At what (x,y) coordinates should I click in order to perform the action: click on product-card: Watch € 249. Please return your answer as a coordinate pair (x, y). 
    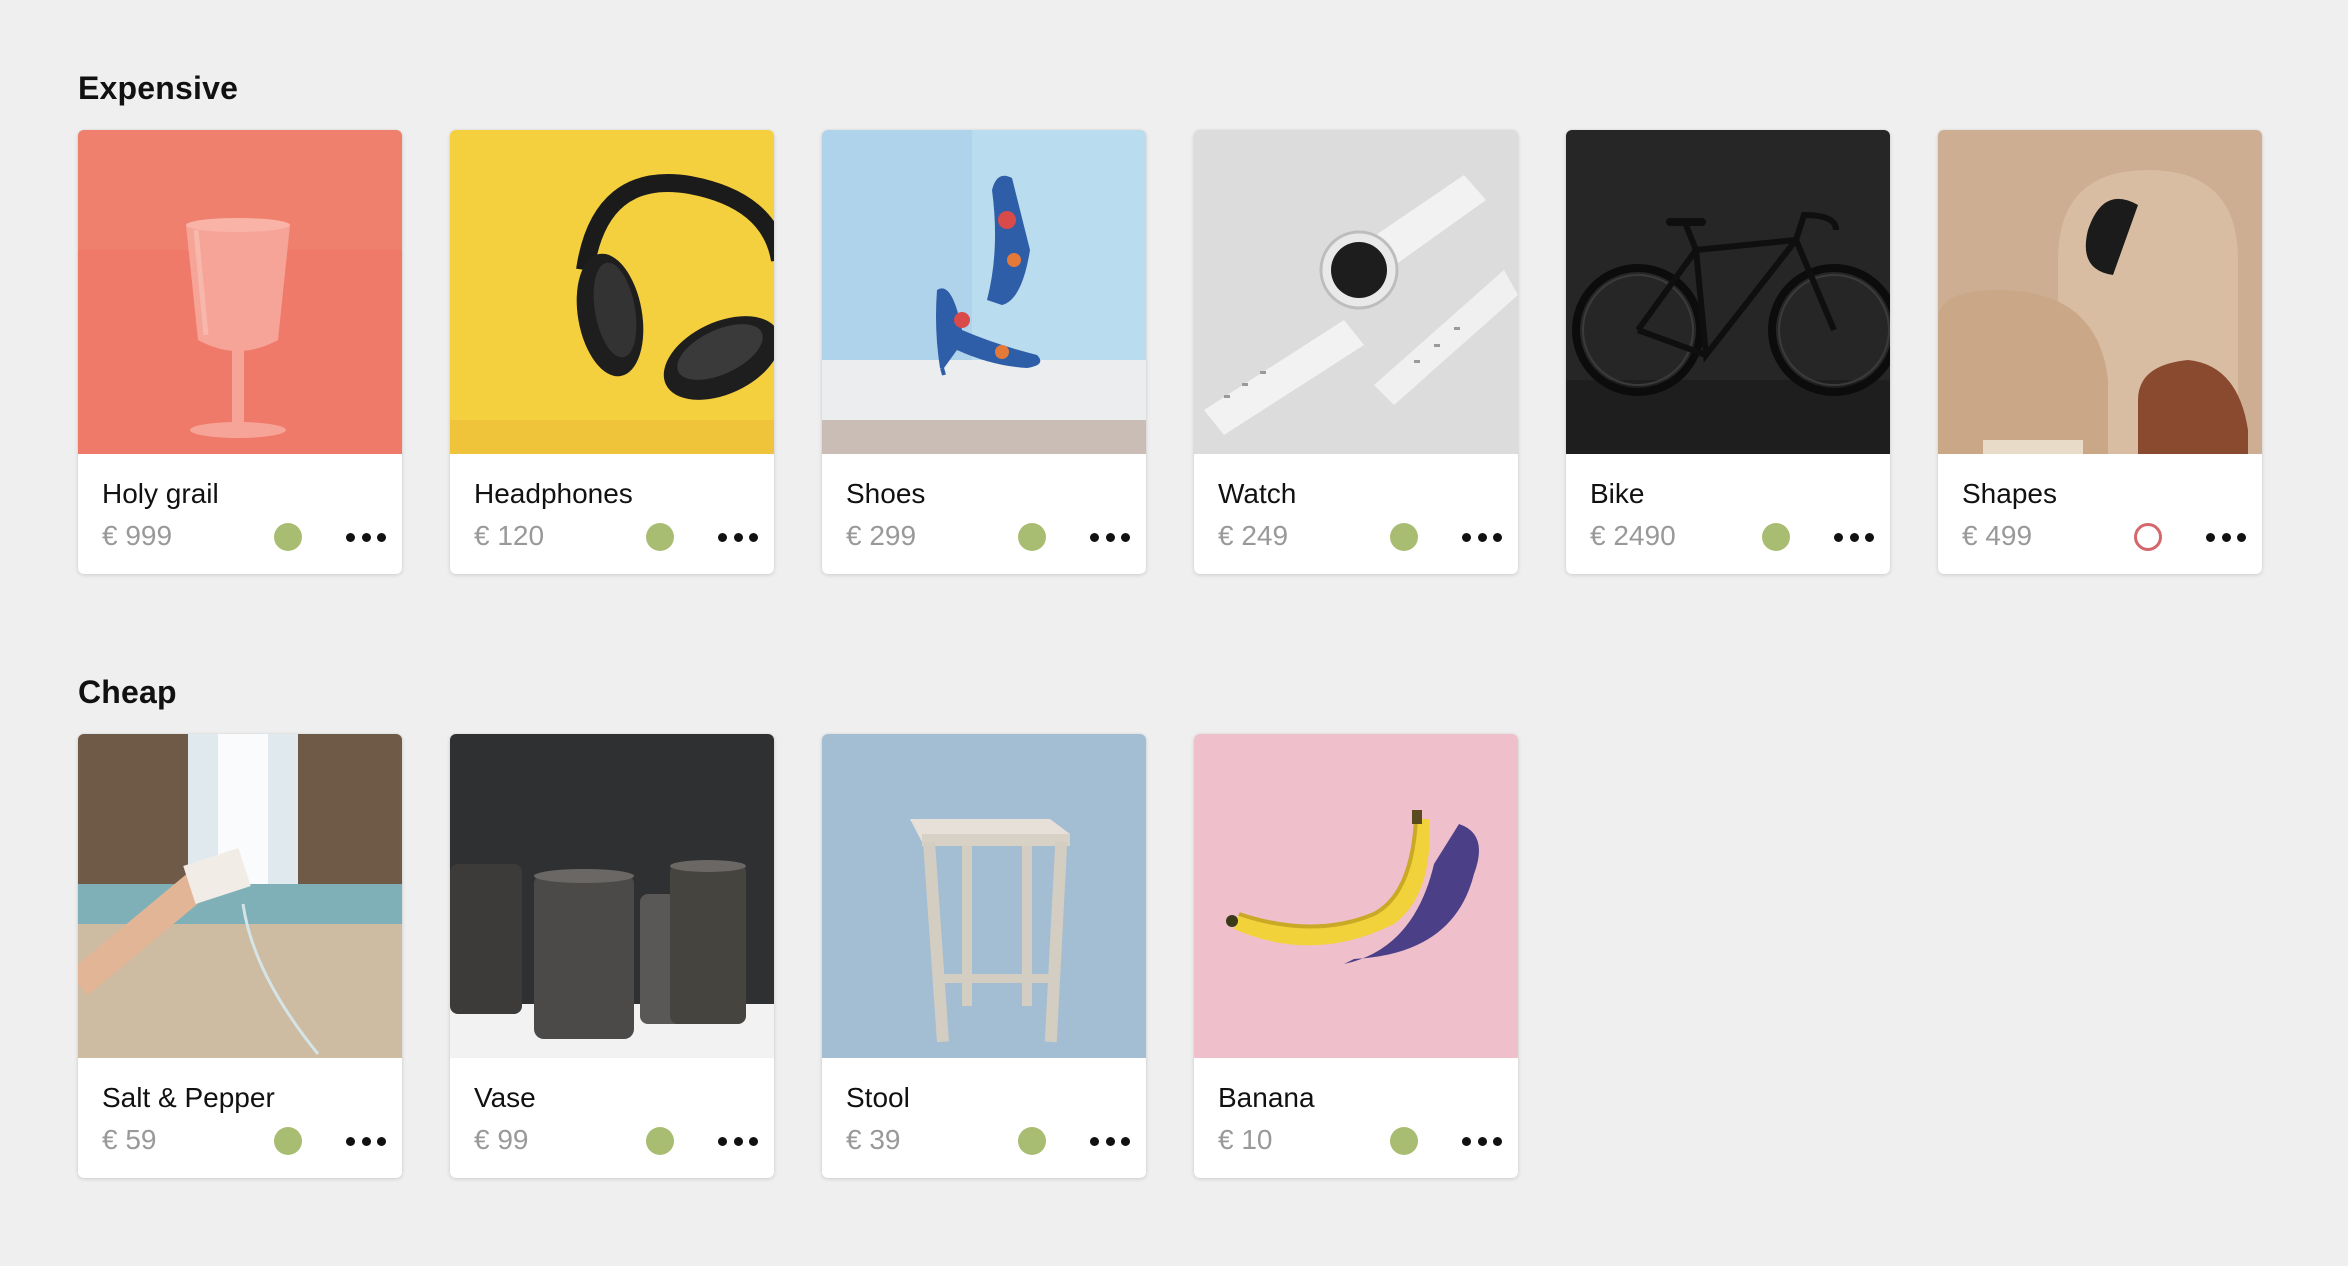
    Looking at the image, I should click on (1356, 352).